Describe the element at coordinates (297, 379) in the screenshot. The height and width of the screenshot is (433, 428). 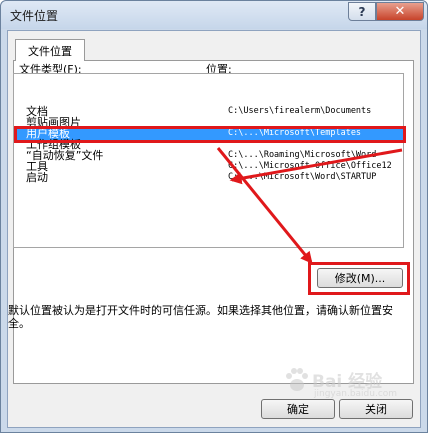
I see `paw-icon` at that location.